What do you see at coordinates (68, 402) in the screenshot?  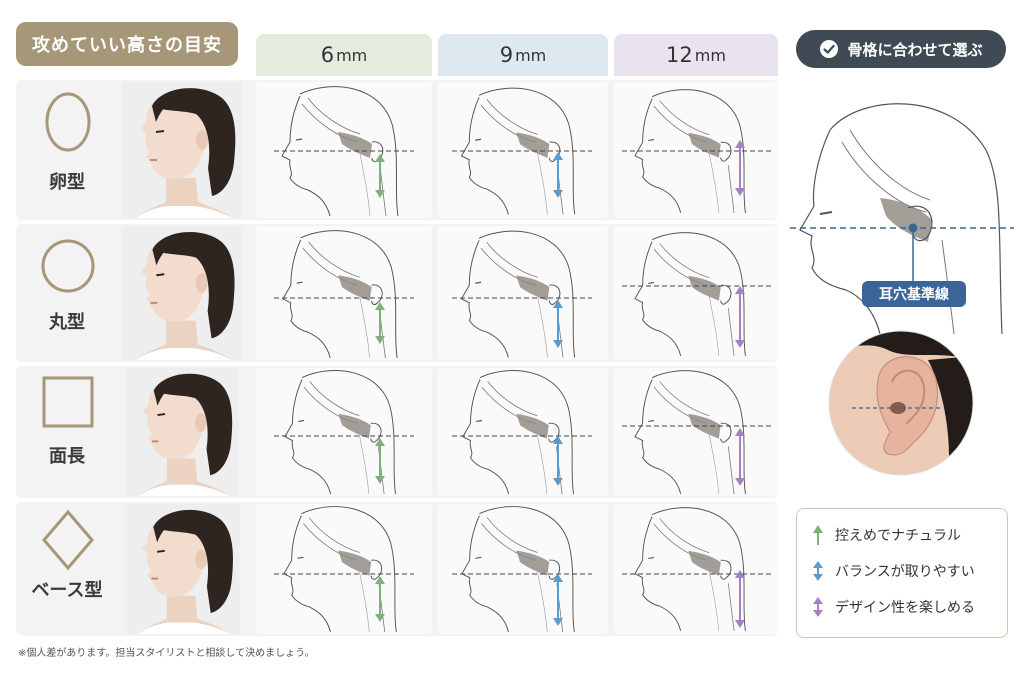 I see `square-shape-icon` at bounding box center [68, 402].